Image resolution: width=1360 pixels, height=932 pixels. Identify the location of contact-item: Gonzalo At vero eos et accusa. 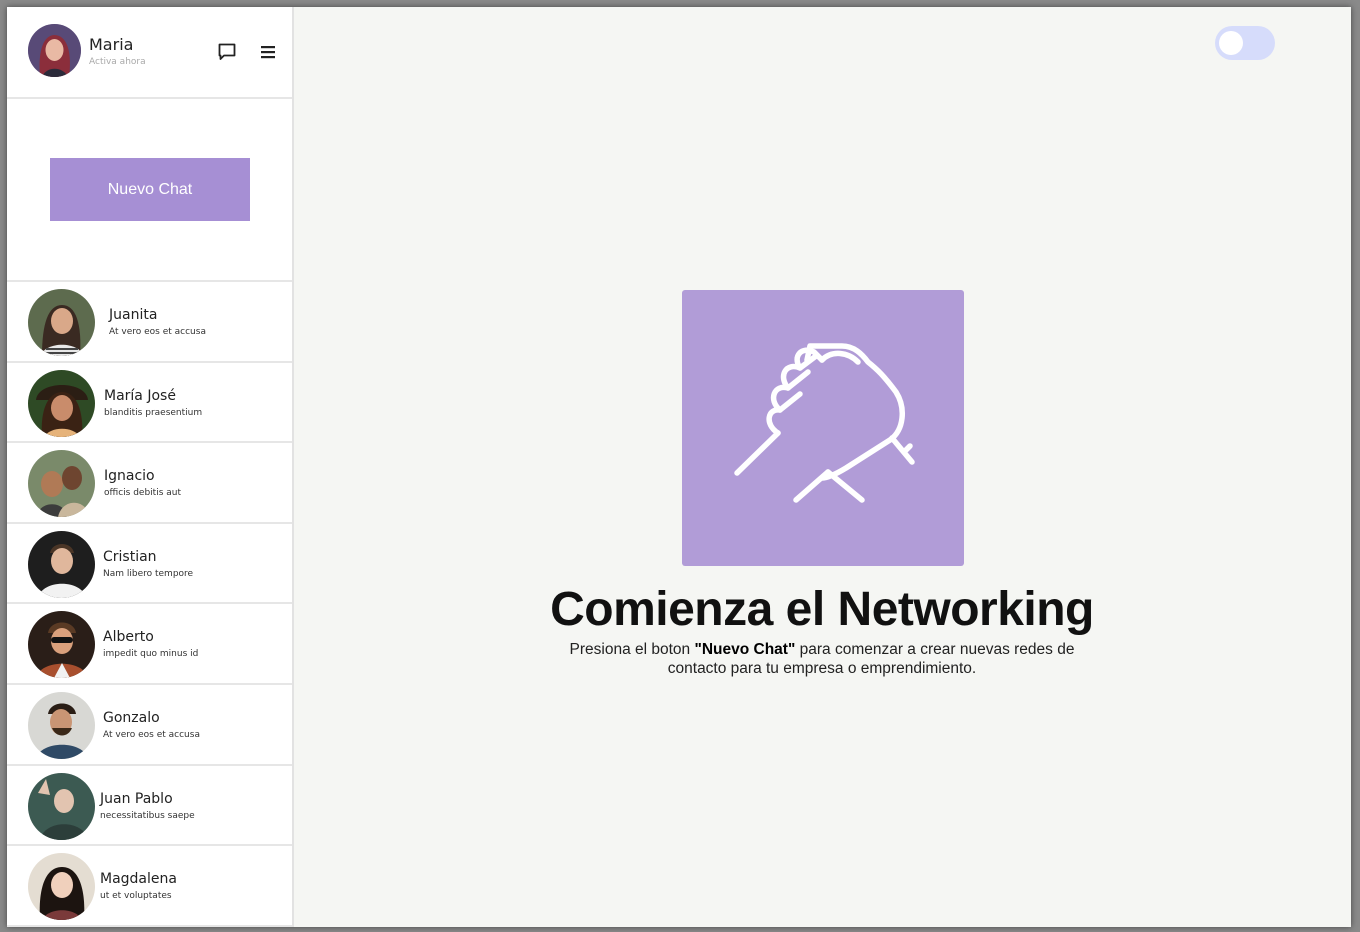
(149, 725).